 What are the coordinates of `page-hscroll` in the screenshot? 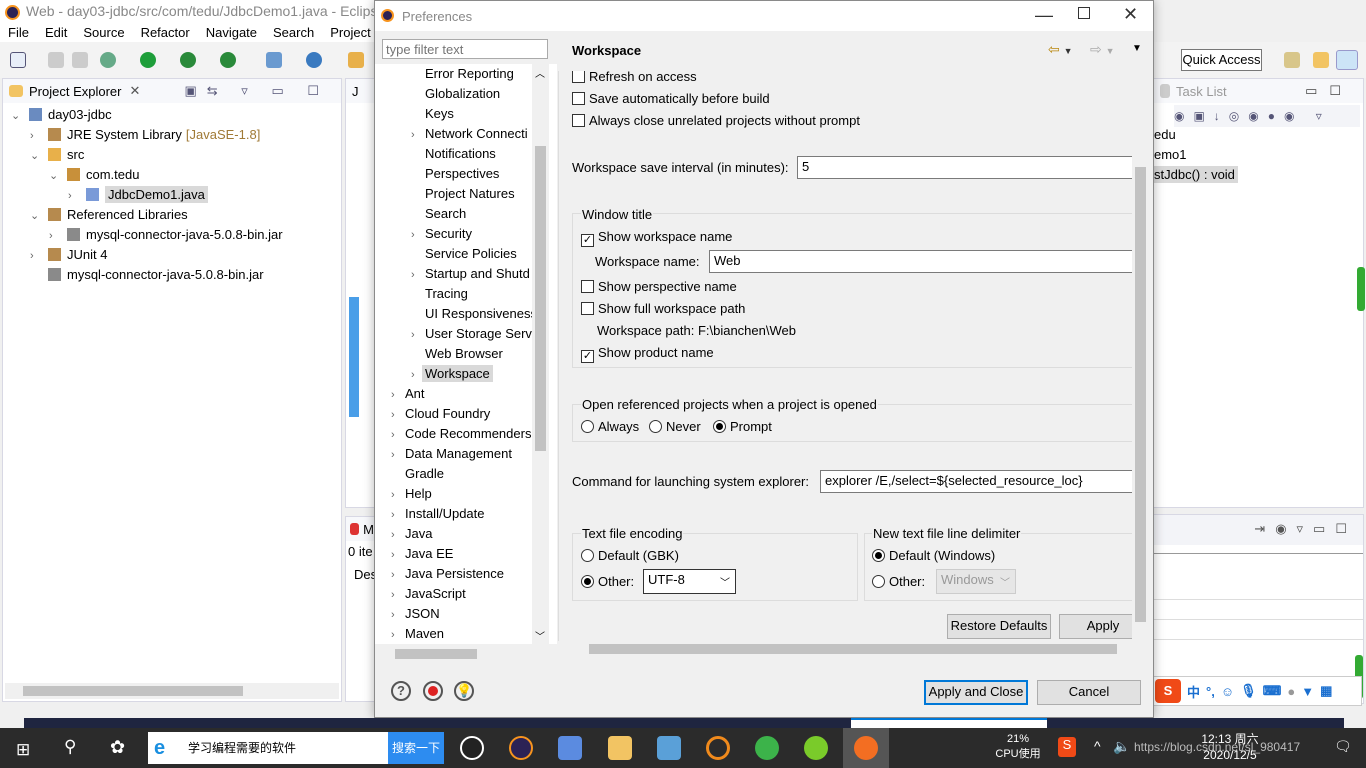 It's located at (853, 648).